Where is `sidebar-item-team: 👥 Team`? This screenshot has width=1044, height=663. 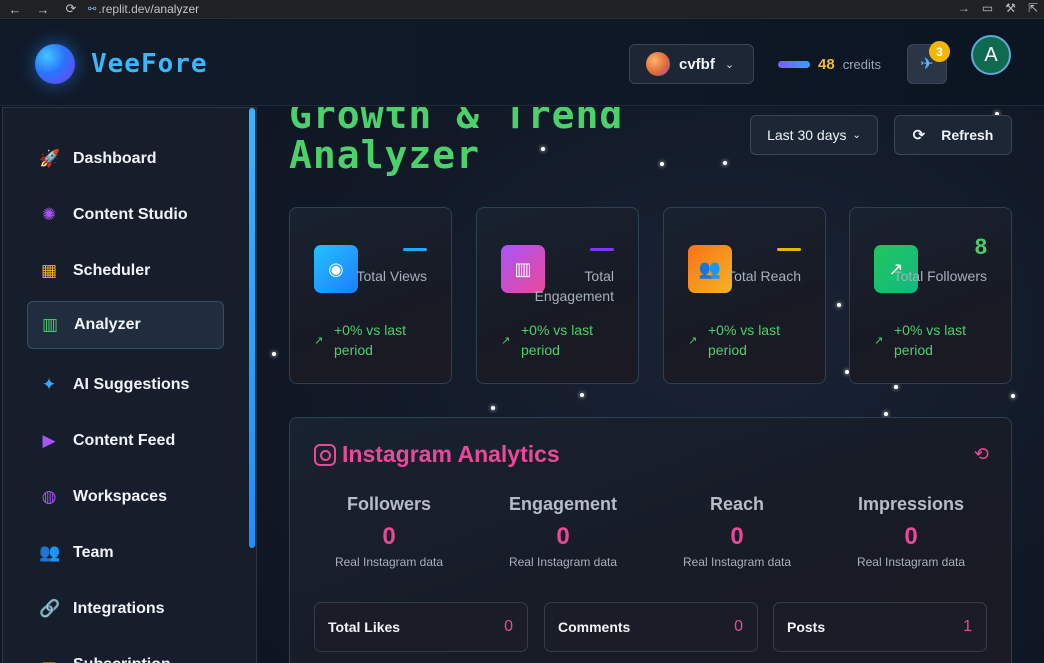 sidebar-item-team: 👥 Team is located at coordinates (125, 553).